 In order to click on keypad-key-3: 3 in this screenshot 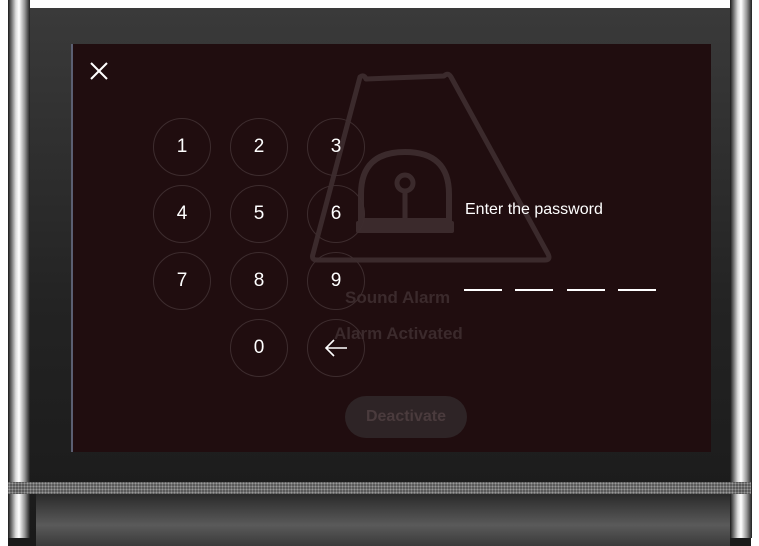, I will do `click(336, 147)`.